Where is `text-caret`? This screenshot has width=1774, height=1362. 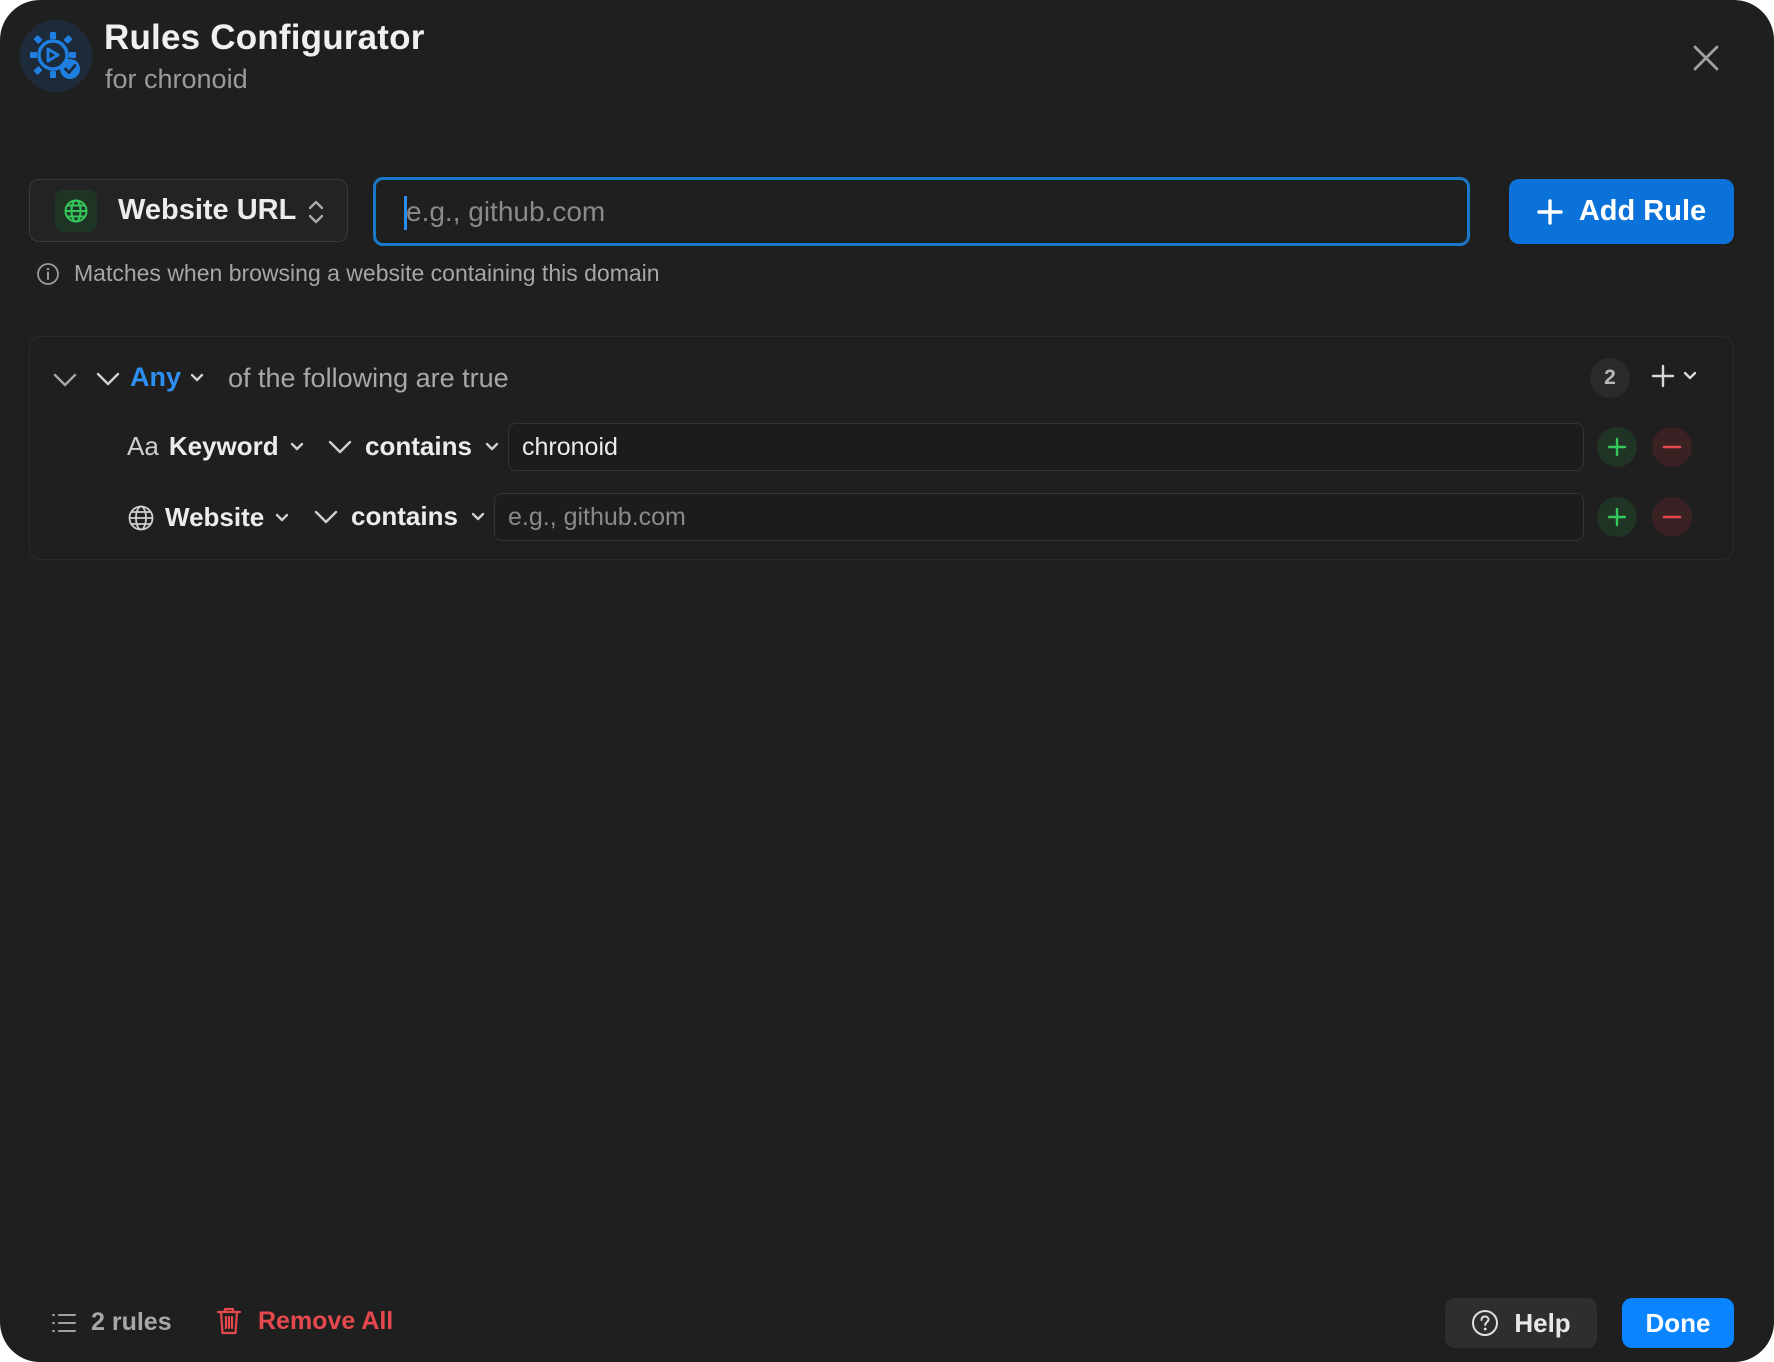 text-caret is located at coordinates (405, 213).